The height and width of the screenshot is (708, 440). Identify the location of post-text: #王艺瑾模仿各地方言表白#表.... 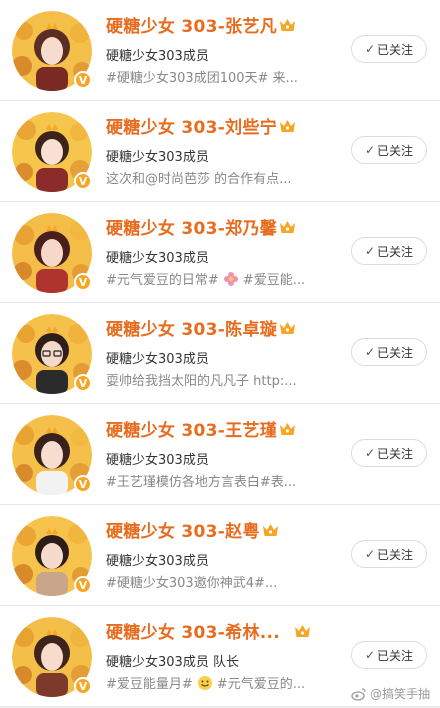
(201, 482).